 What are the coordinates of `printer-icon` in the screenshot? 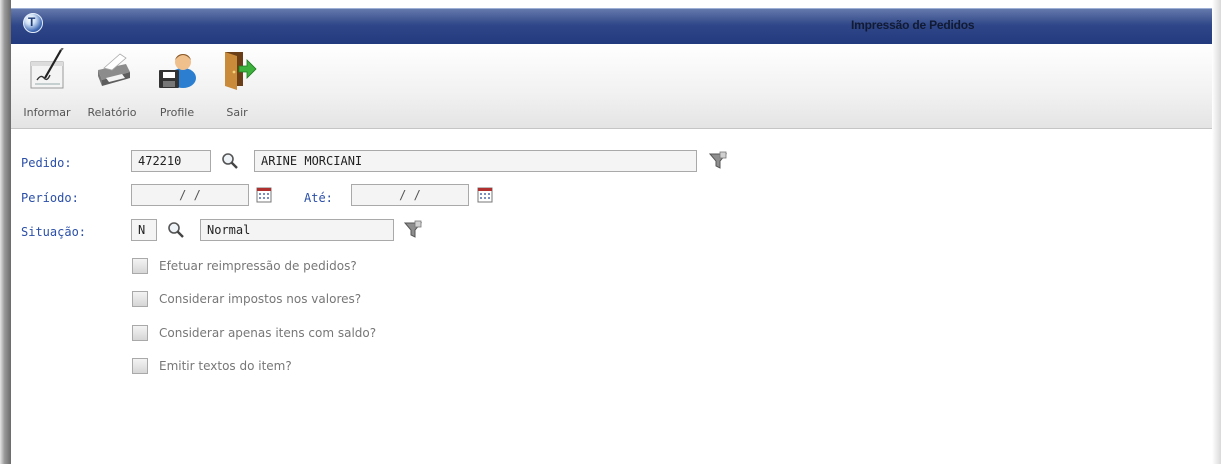 It's located at (114, 69).